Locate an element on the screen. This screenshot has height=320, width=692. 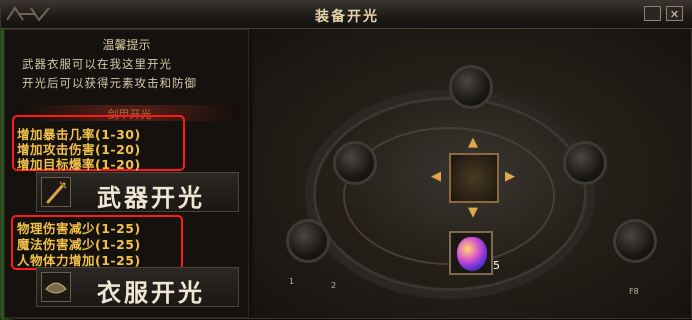
title-bar: 装备开光 ✕ is located at coordinates (346, 15).